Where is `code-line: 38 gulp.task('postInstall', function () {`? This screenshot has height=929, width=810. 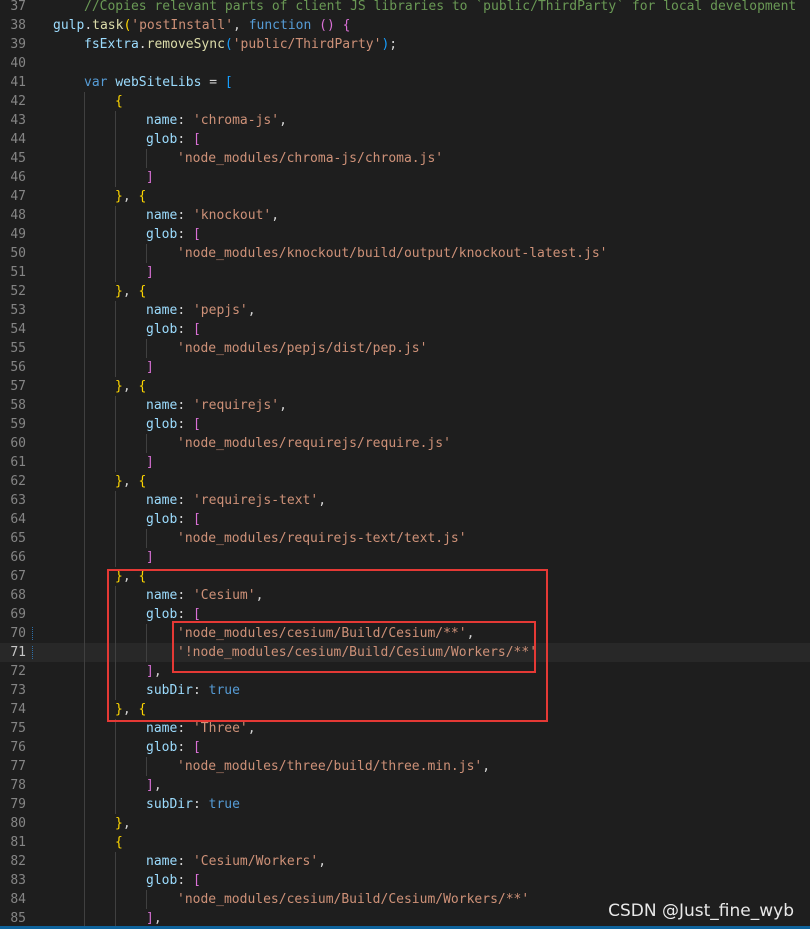 code-line: 38 gulp.task('postInstall', function () { is located at coordinates (405, 25).